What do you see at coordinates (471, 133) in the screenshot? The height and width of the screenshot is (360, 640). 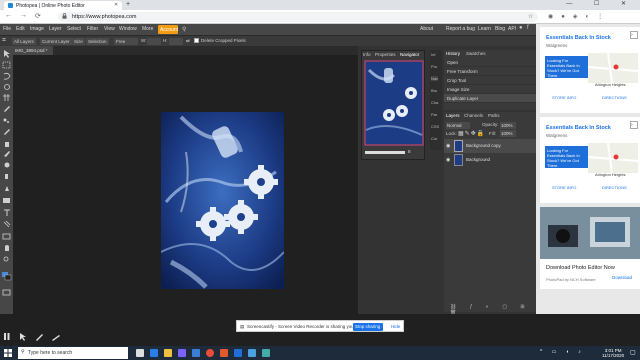 I see `lock-options-icons: ▦✎✥🔒` at bounding box center [471, 133].